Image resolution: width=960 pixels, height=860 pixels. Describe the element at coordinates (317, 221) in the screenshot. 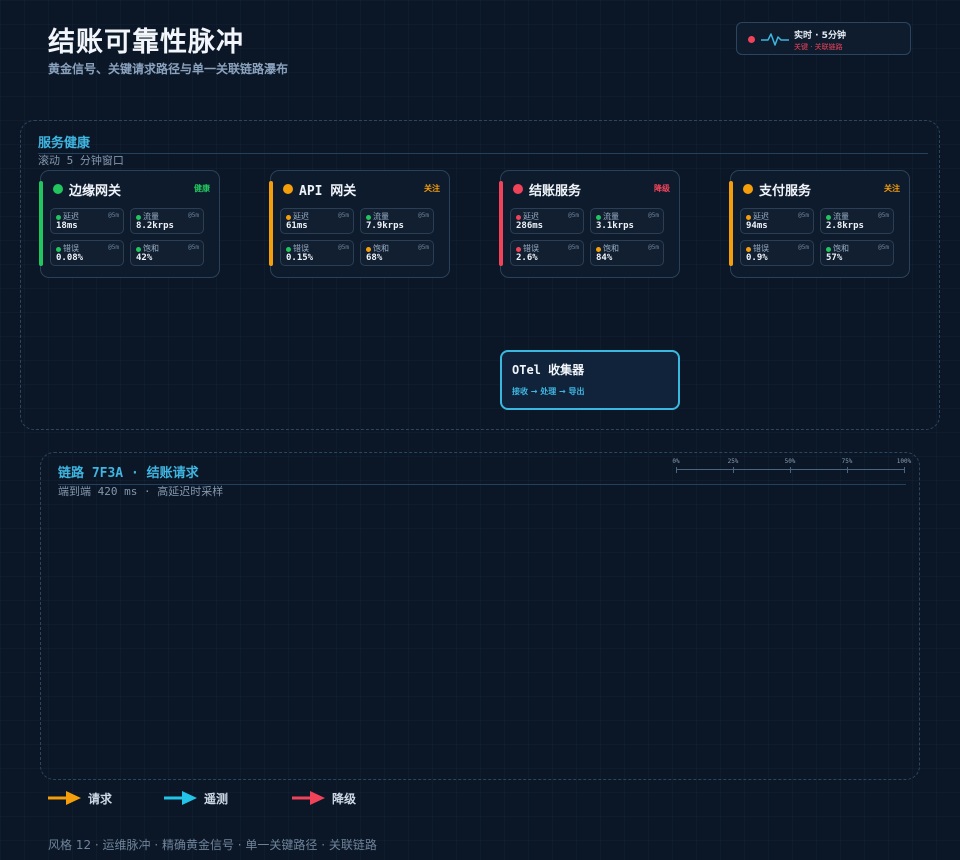

I see `metric-tile: 延迟 @5m 61ms` at that location.